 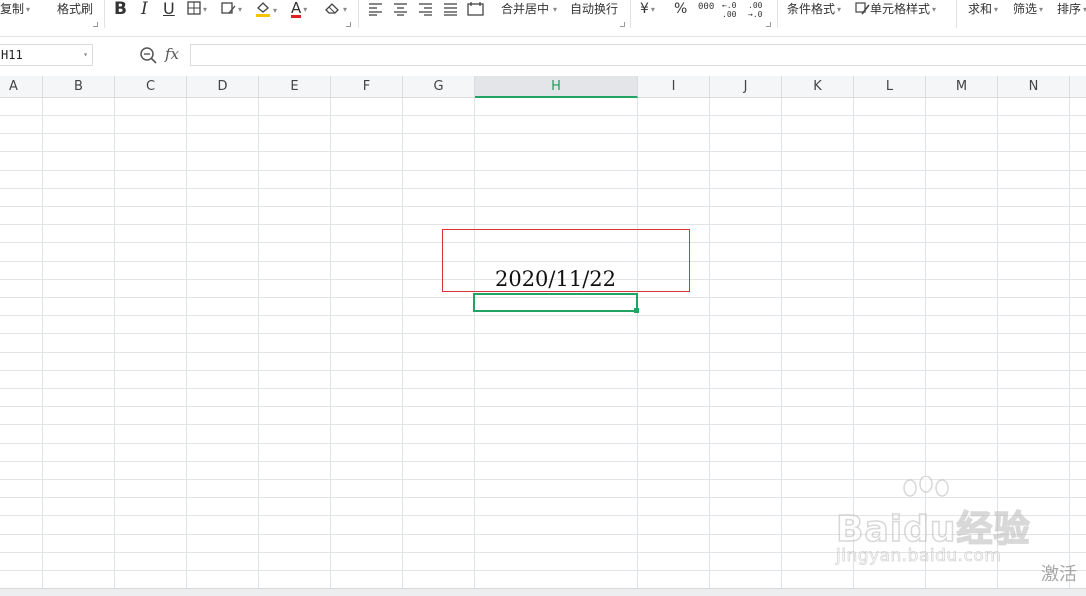 What do you see at coordinates (120, 10) in the screenshot?
I see `bold-button: B` at bounding box center [120, 10].